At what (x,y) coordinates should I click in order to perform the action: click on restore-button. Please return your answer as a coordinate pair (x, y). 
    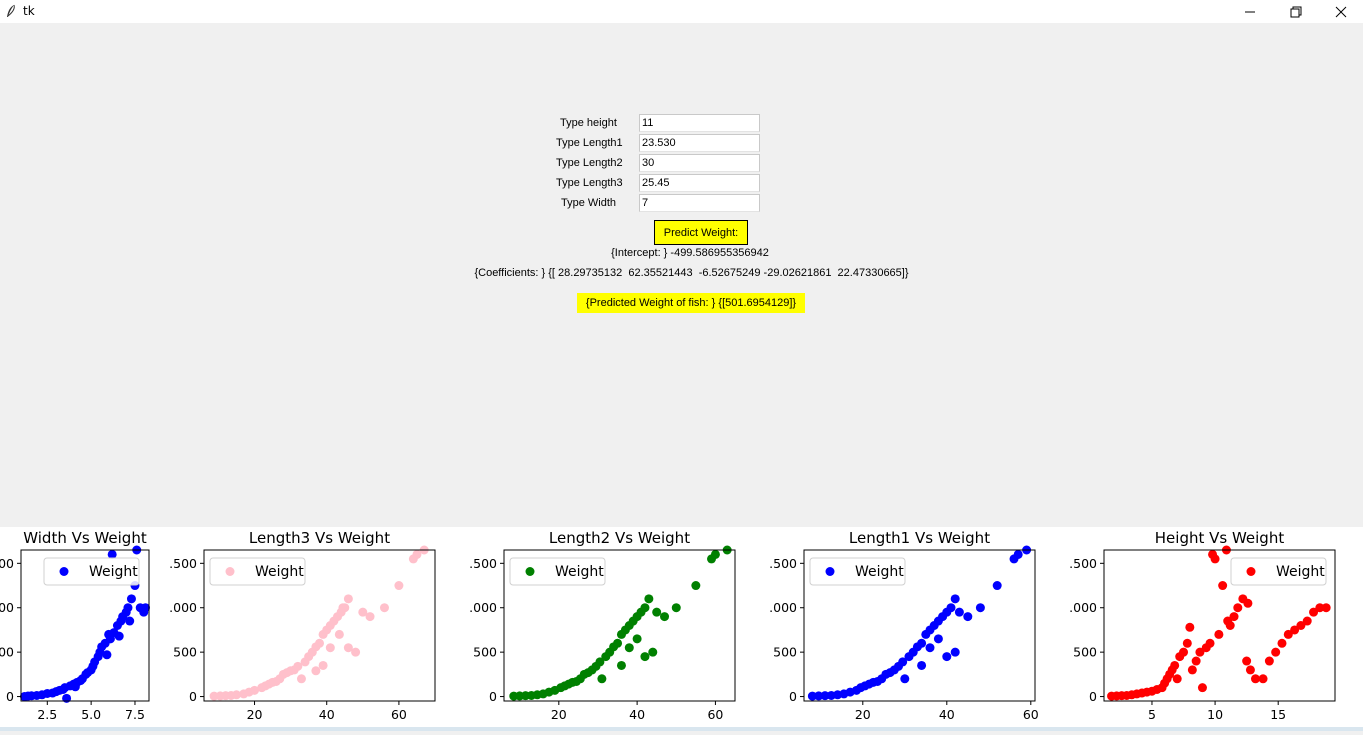
    Looking at the image, I should click on (1296, 11).